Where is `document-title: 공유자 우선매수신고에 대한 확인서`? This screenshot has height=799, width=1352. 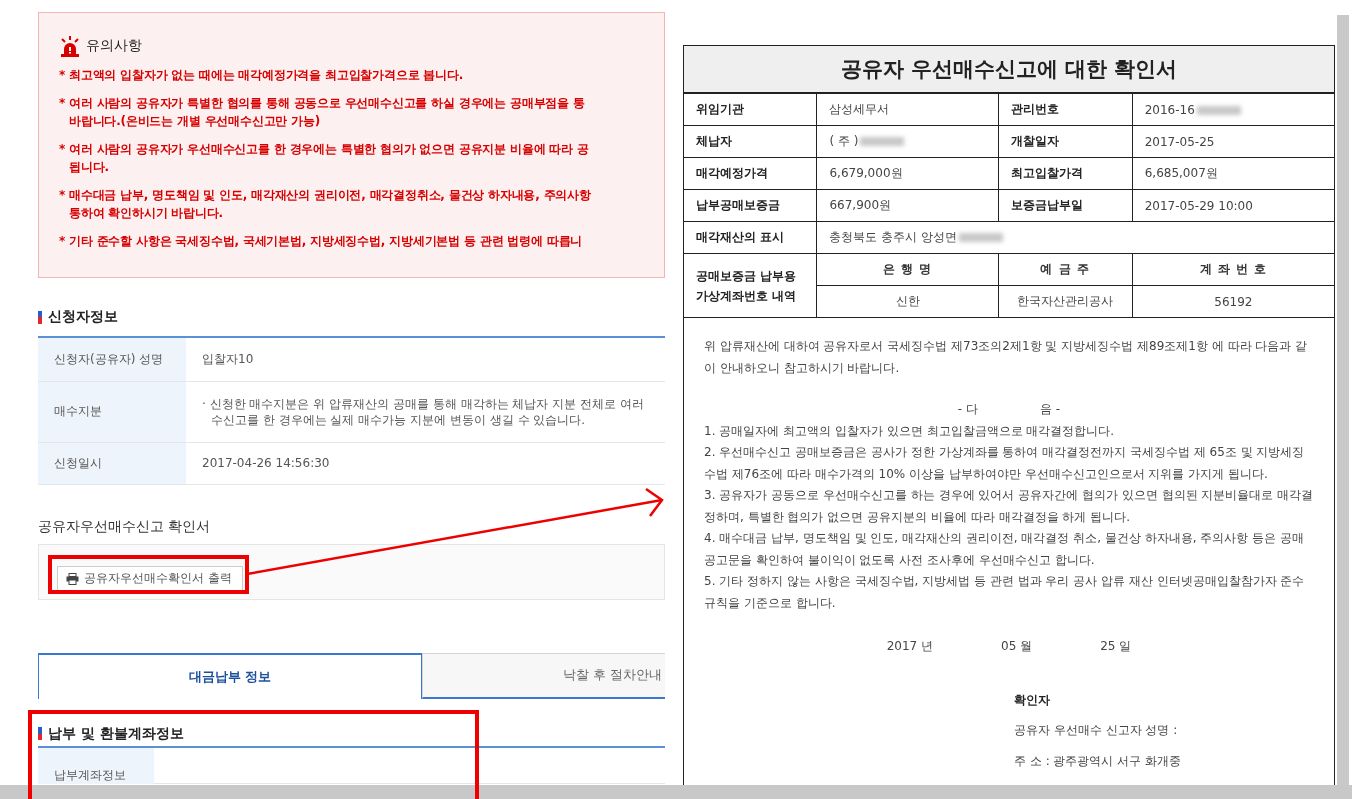 document-title: 공유자 우선매수신고에 대한 확인서 is located at coordinates (1009, 69).